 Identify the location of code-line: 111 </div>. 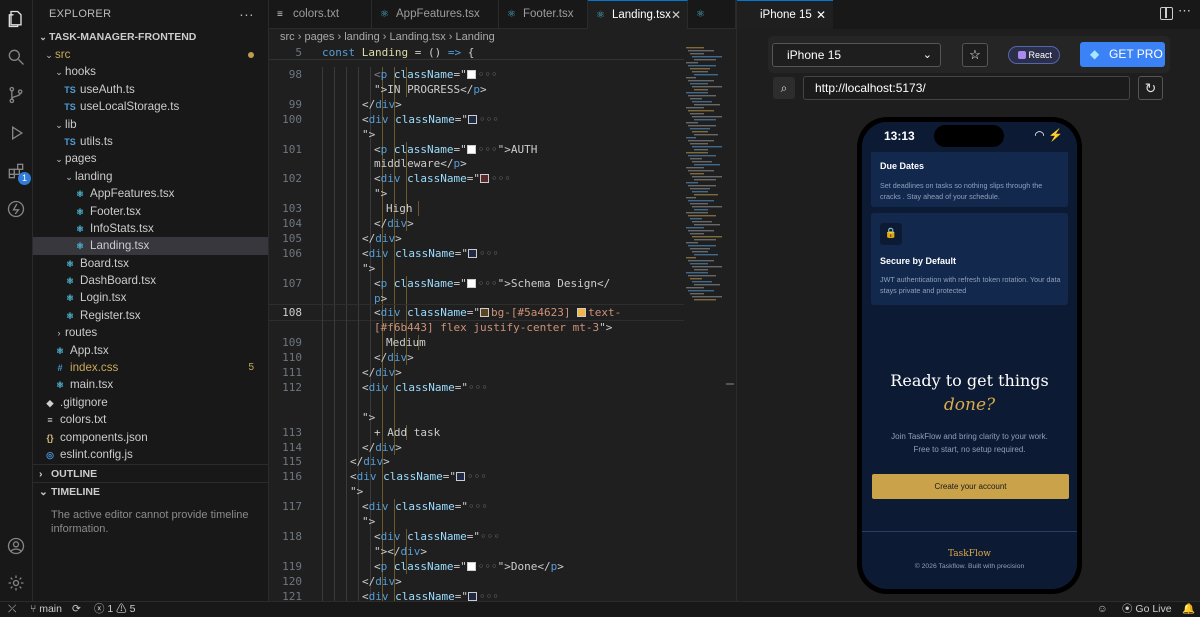
(476, 372).